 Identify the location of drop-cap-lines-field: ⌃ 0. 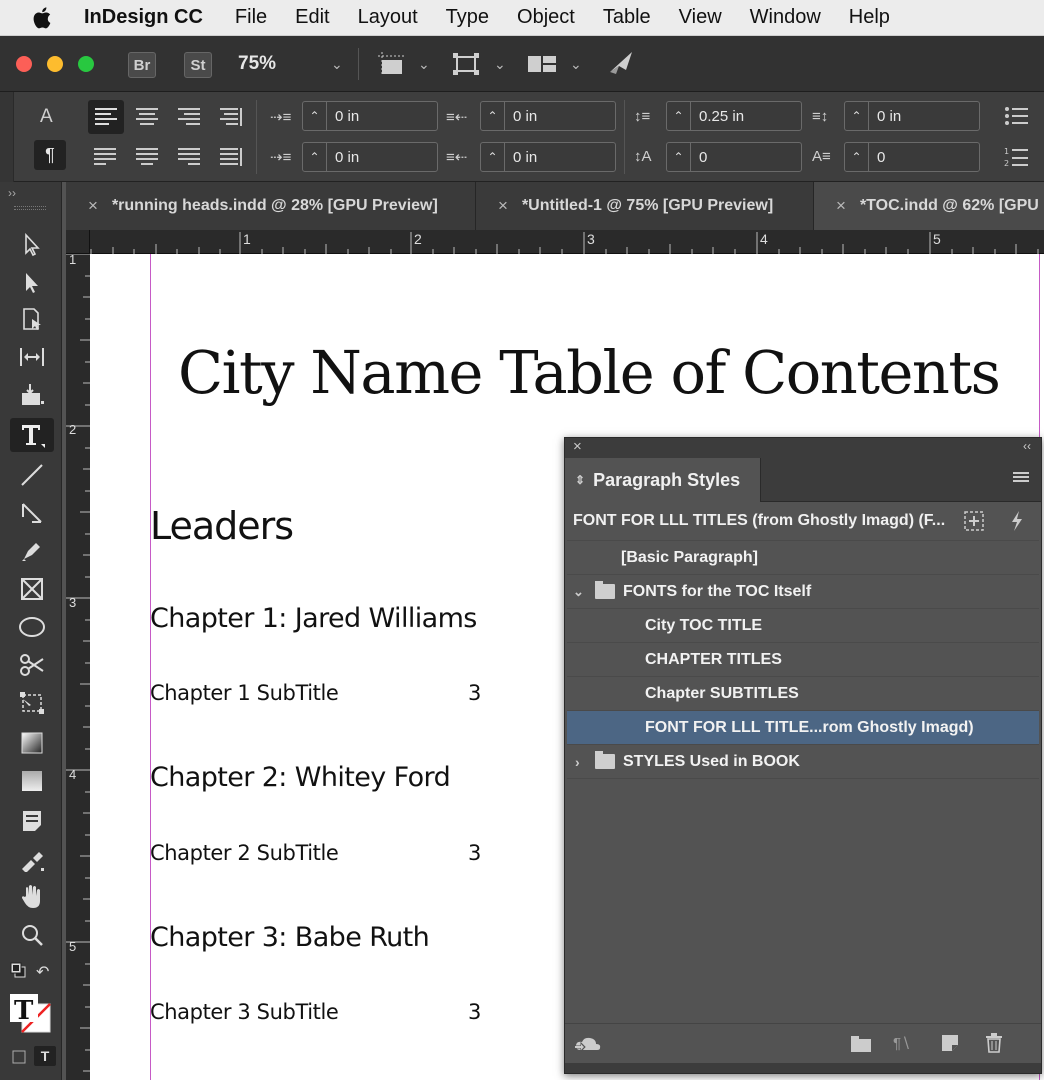
(734, 157).